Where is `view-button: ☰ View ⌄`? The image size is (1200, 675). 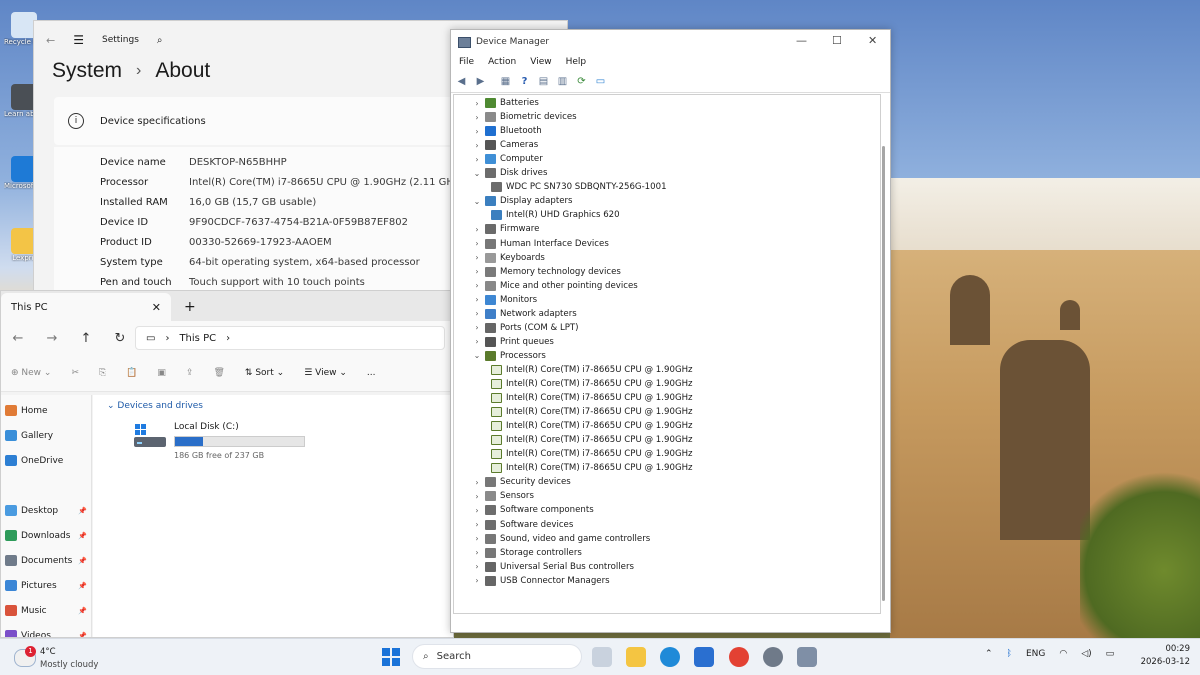 view-button: ☰ View ⌄ is located at coordinates (325, 373).